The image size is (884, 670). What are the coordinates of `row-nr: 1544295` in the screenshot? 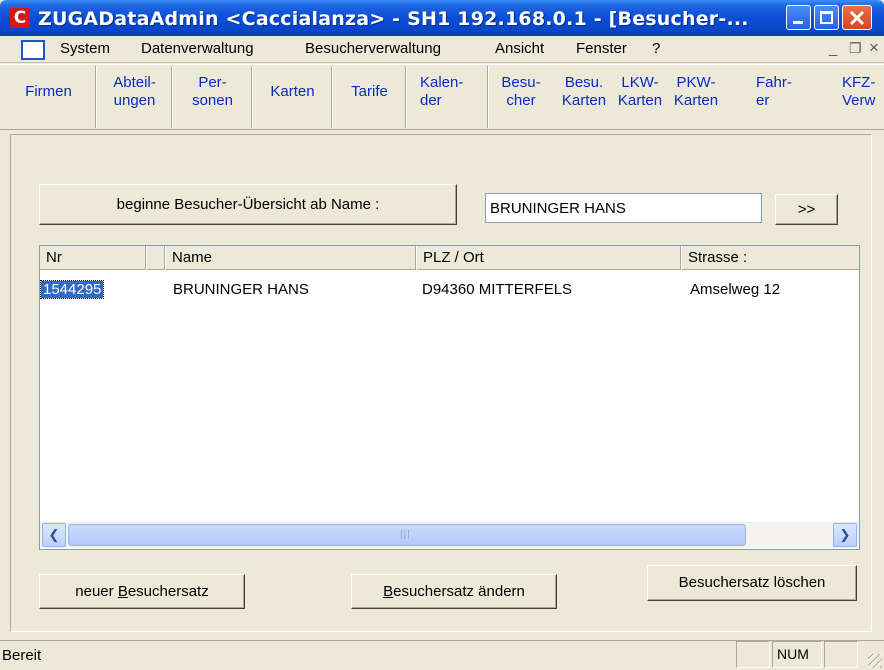 It's located at (72, 289).